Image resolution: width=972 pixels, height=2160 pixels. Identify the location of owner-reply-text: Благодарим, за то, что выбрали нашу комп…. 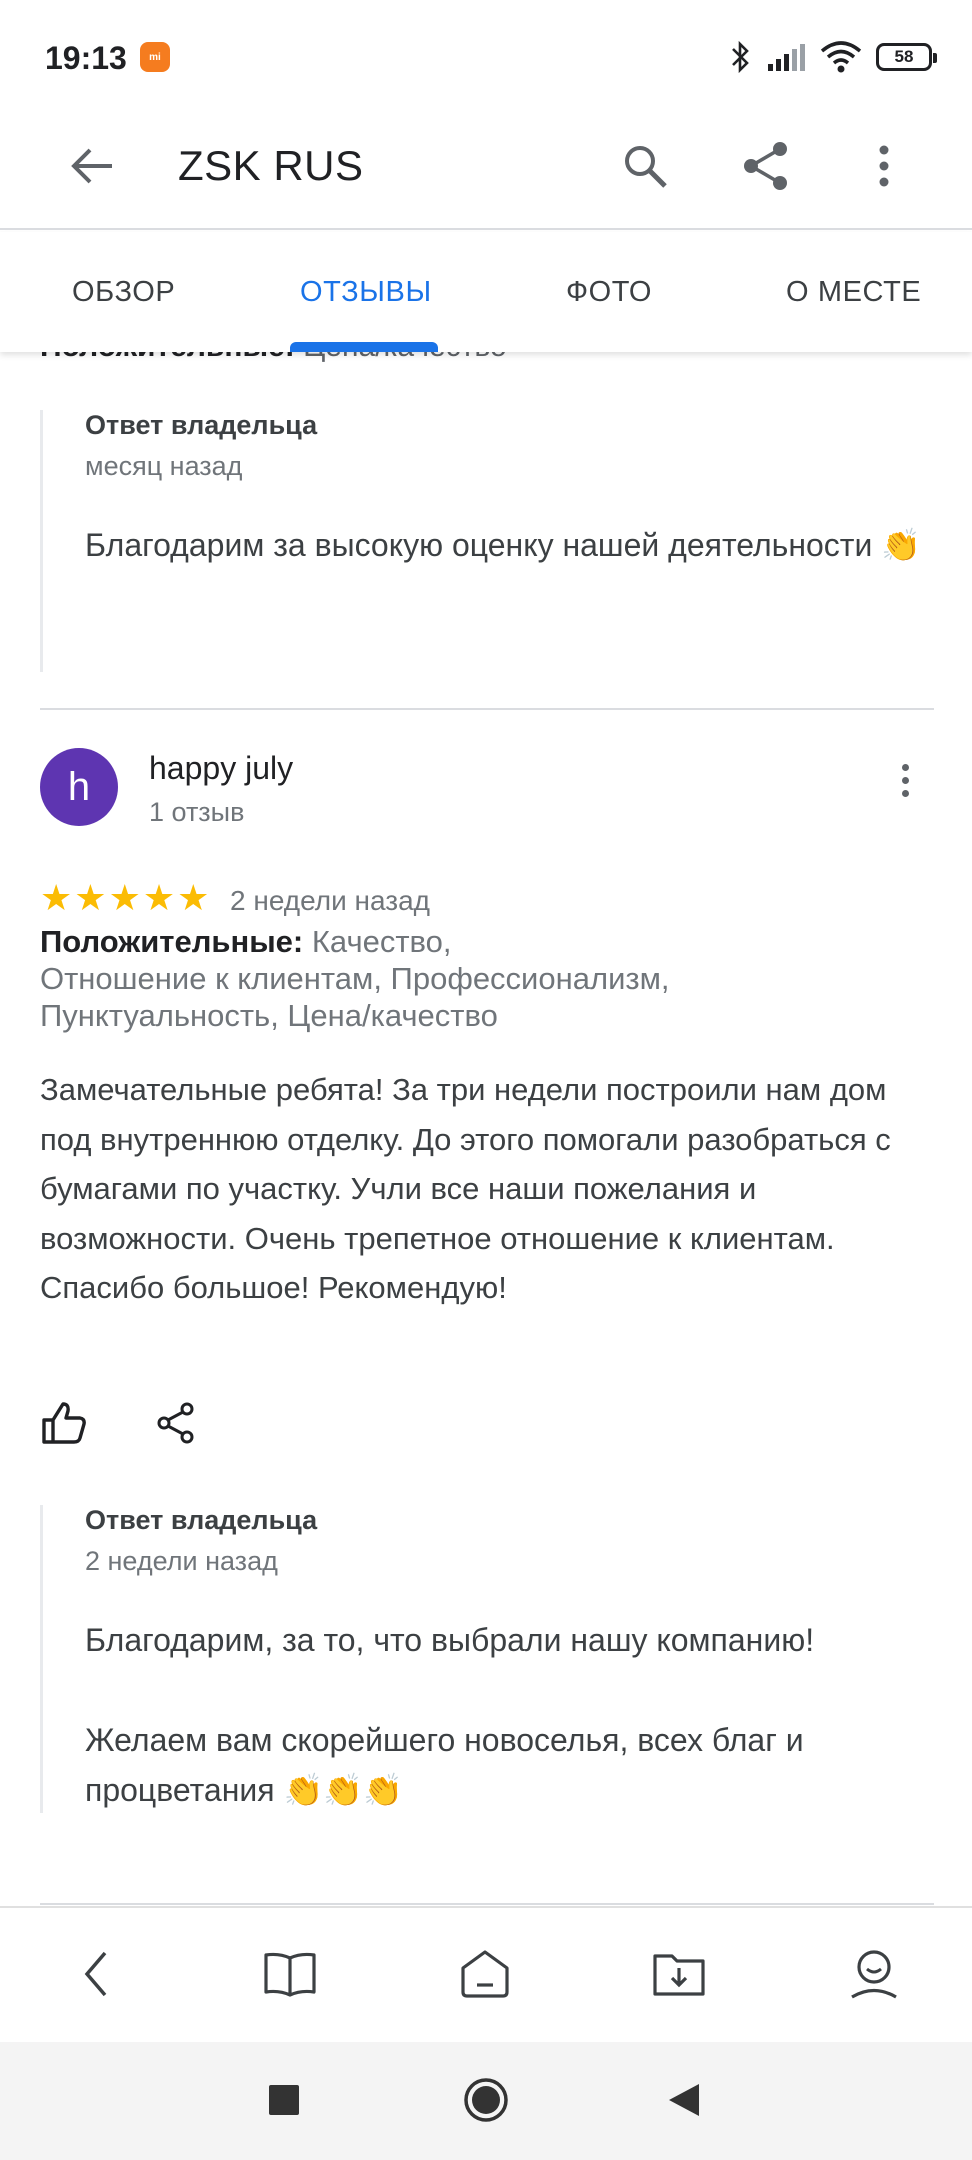
(450, 1715).